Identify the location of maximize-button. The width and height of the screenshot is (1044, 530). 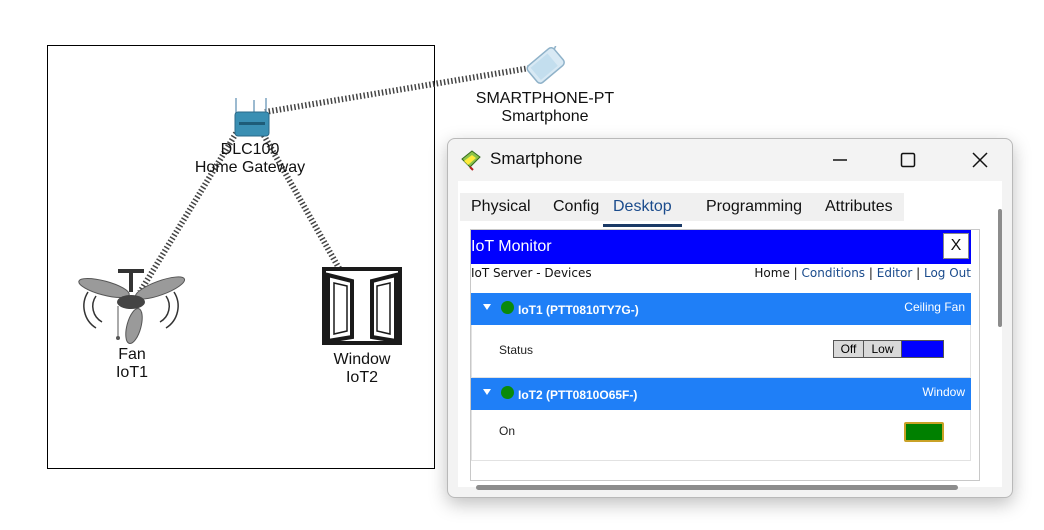
(908, 160).